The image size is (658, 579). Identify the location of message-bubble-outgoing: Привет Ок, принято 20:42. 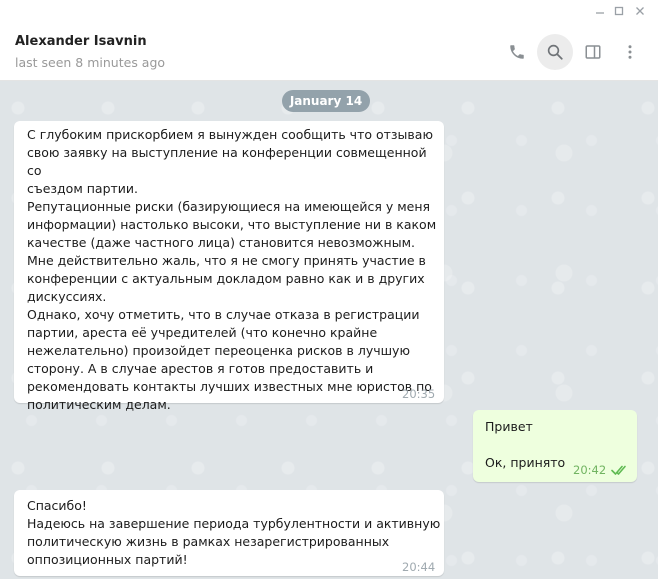
(555, 446).